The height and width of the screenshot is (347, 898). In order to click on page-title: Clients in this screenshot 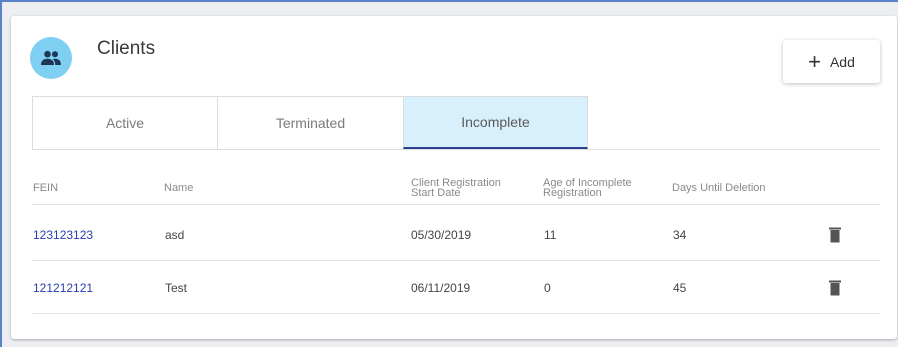, I will do `click(126, 48)`.